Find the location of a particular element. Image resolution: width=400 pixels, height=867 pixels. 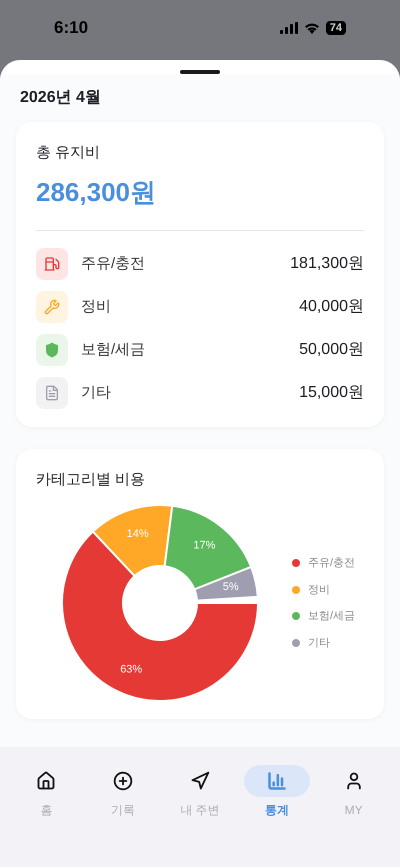

category-label: 주유/충전 is located at coordinates (113, 264).